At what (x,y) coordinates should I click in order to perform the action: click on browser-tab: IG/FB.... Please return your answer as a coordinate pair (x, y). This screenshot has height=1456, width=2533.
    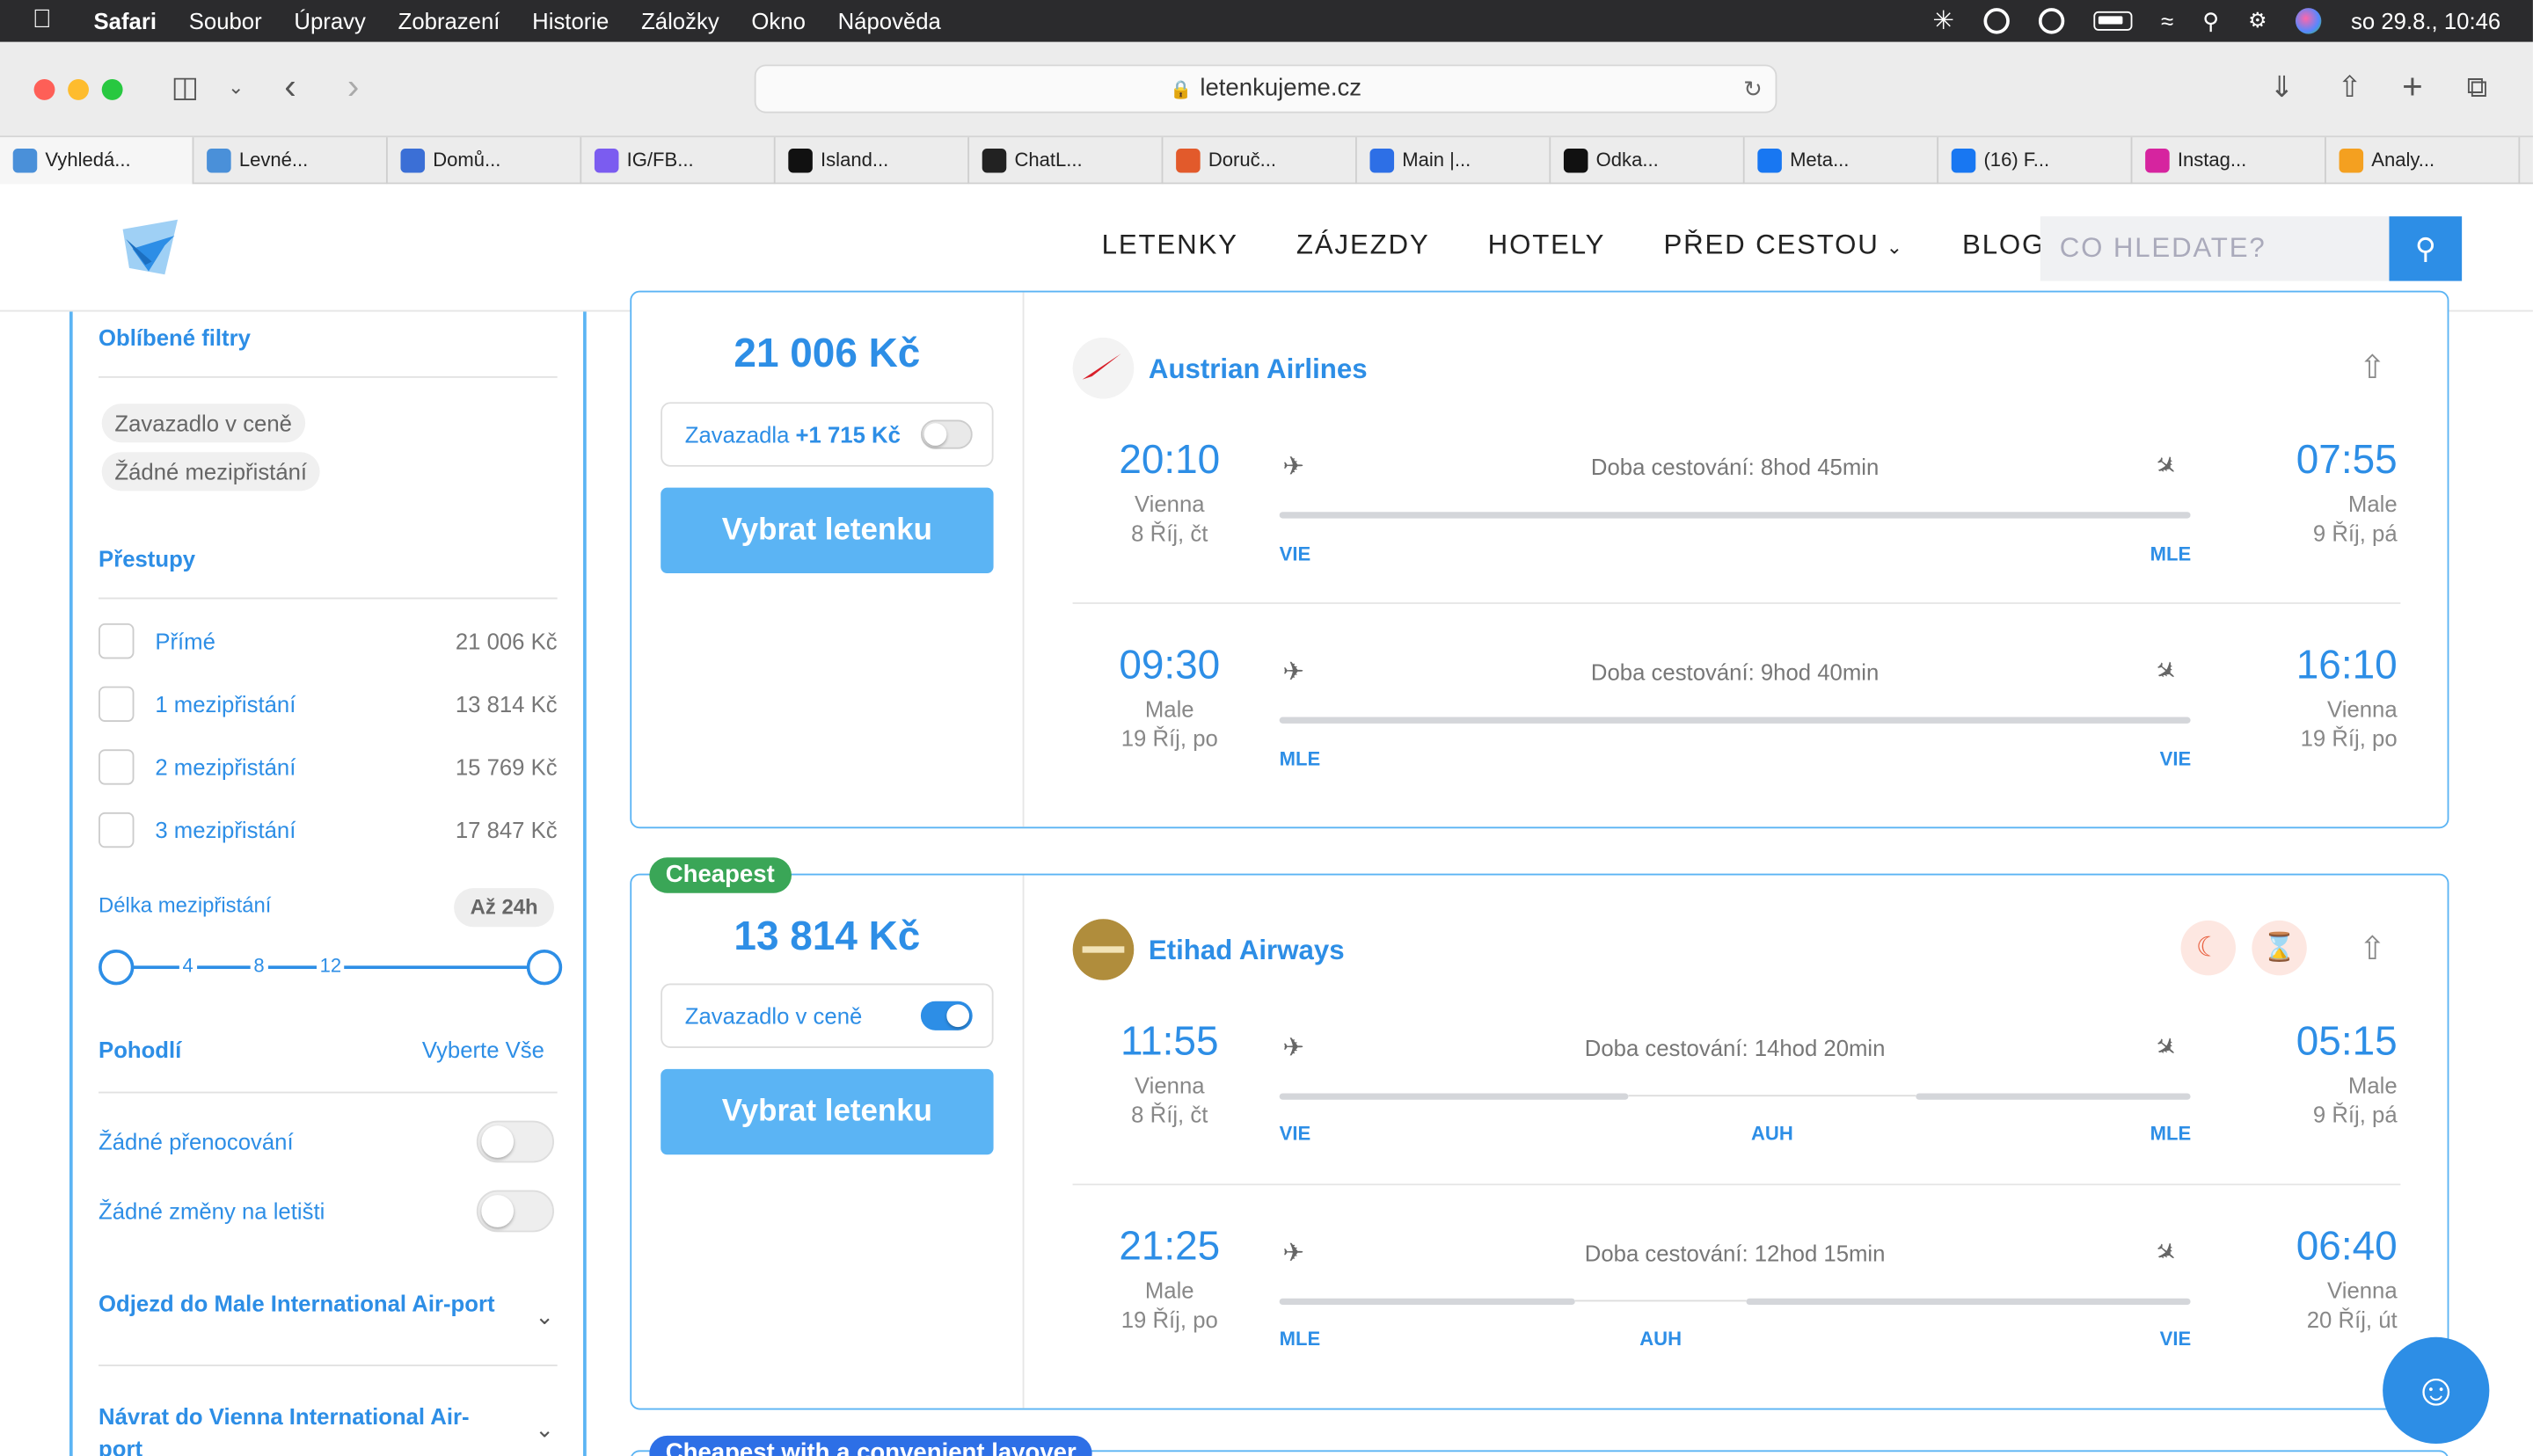
    Looking at the image, I should click on (678, 161).